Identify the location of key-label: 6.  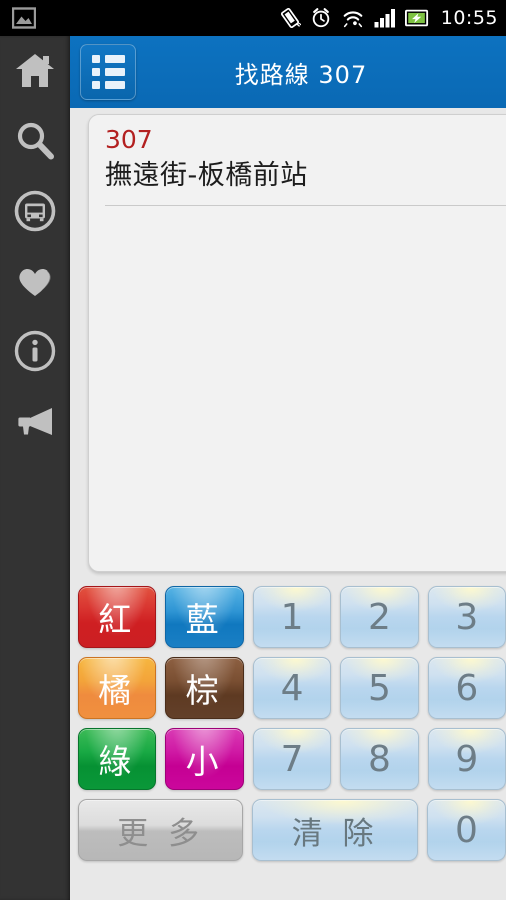
(467, 688).